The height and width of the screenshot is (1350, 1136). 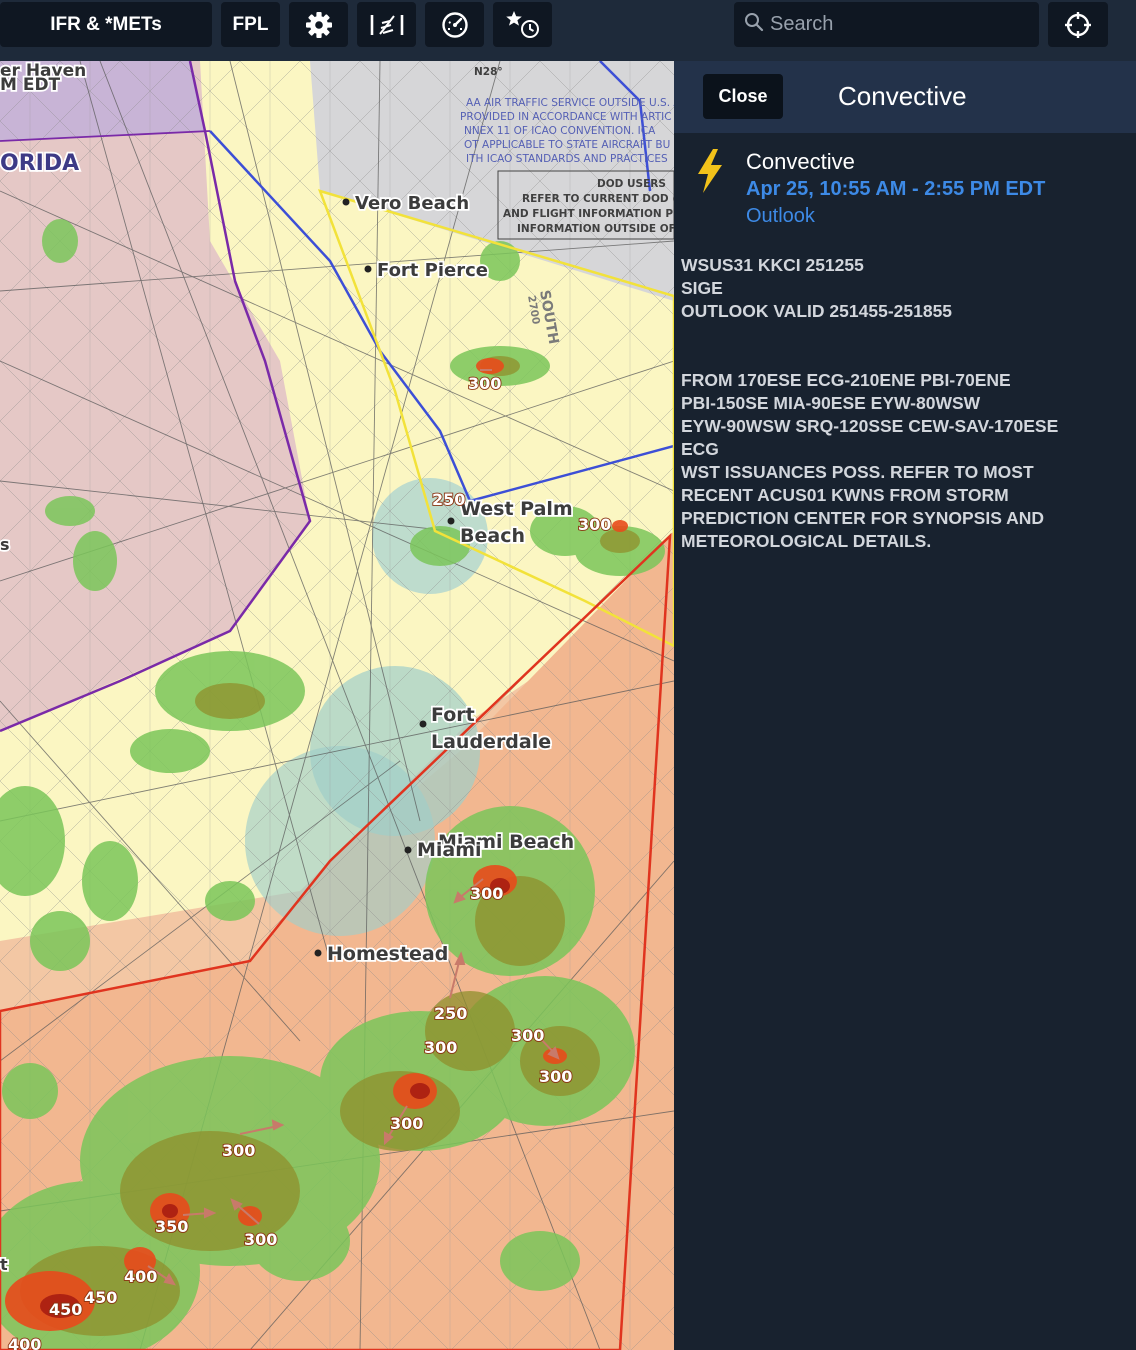 I want to click on settings-button, so click(x=318, y=24).